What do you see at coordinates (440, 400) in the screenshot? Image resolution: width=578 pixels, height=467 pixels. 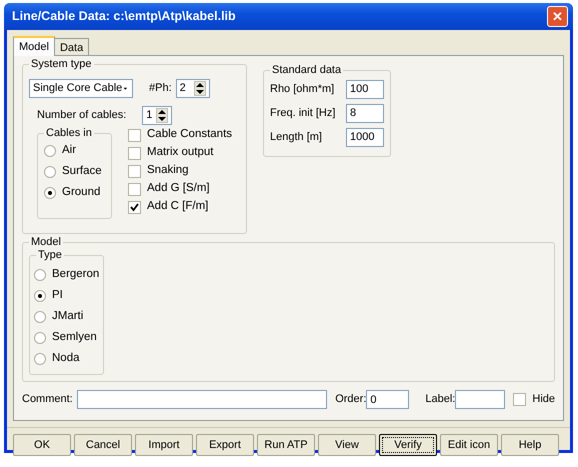 I see `label-label: Label:` at bounding box center [440, 400].